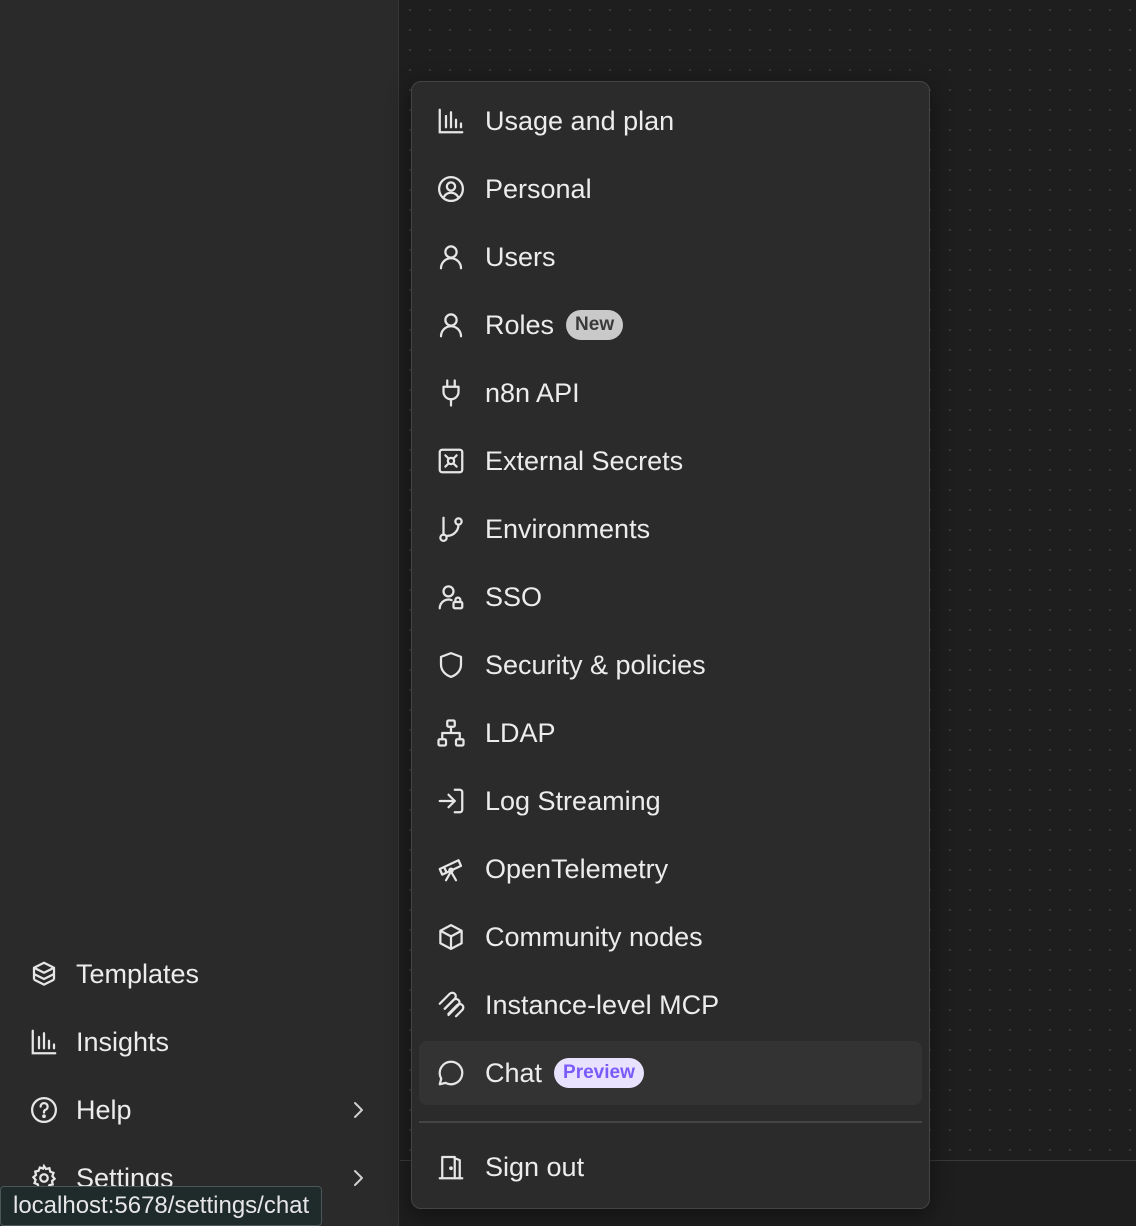 This screenshot has height=1226, width=1136. I want to click on network-icon, so click(451, 733).